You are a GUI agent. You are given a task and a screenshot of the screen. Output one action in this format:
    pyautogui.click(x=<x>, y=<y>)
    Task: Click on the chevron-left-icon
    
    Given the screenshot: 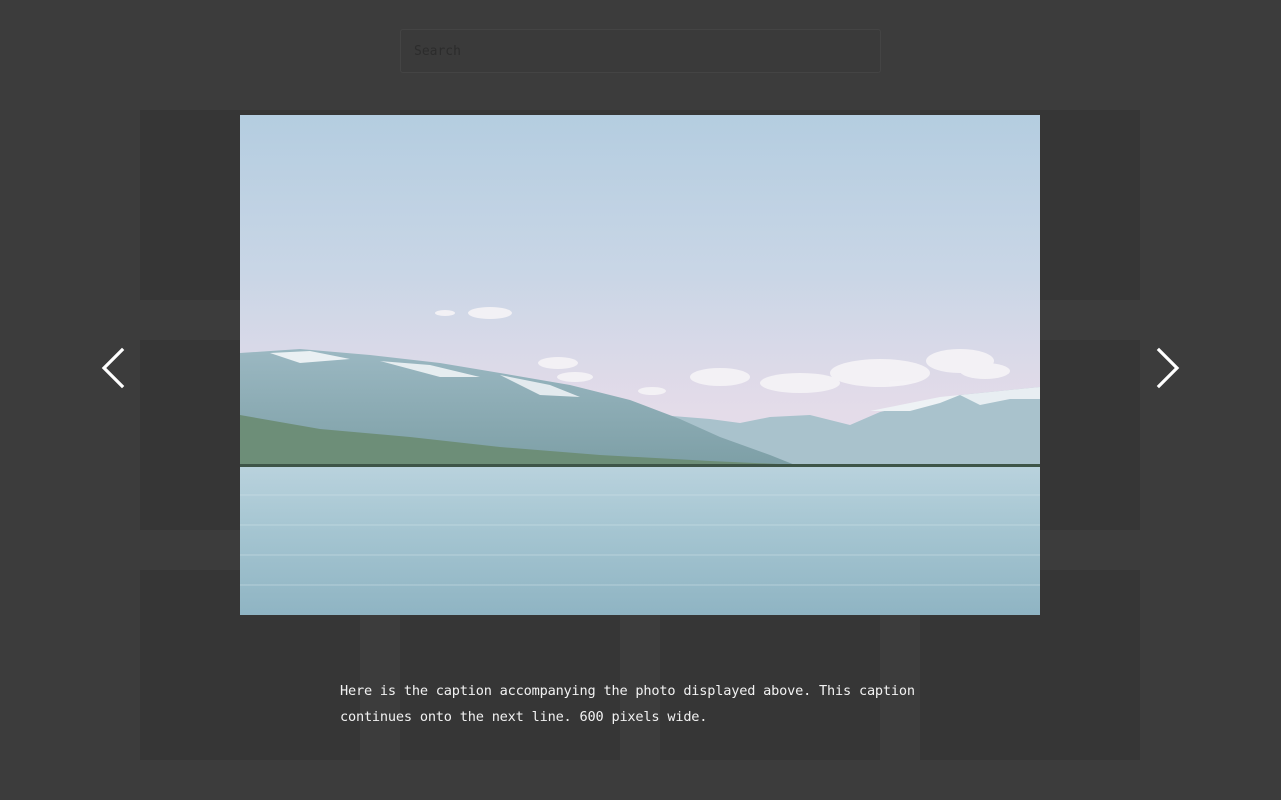 What is the action you would take?
    pyautogui.click(x=113, y=368)
    